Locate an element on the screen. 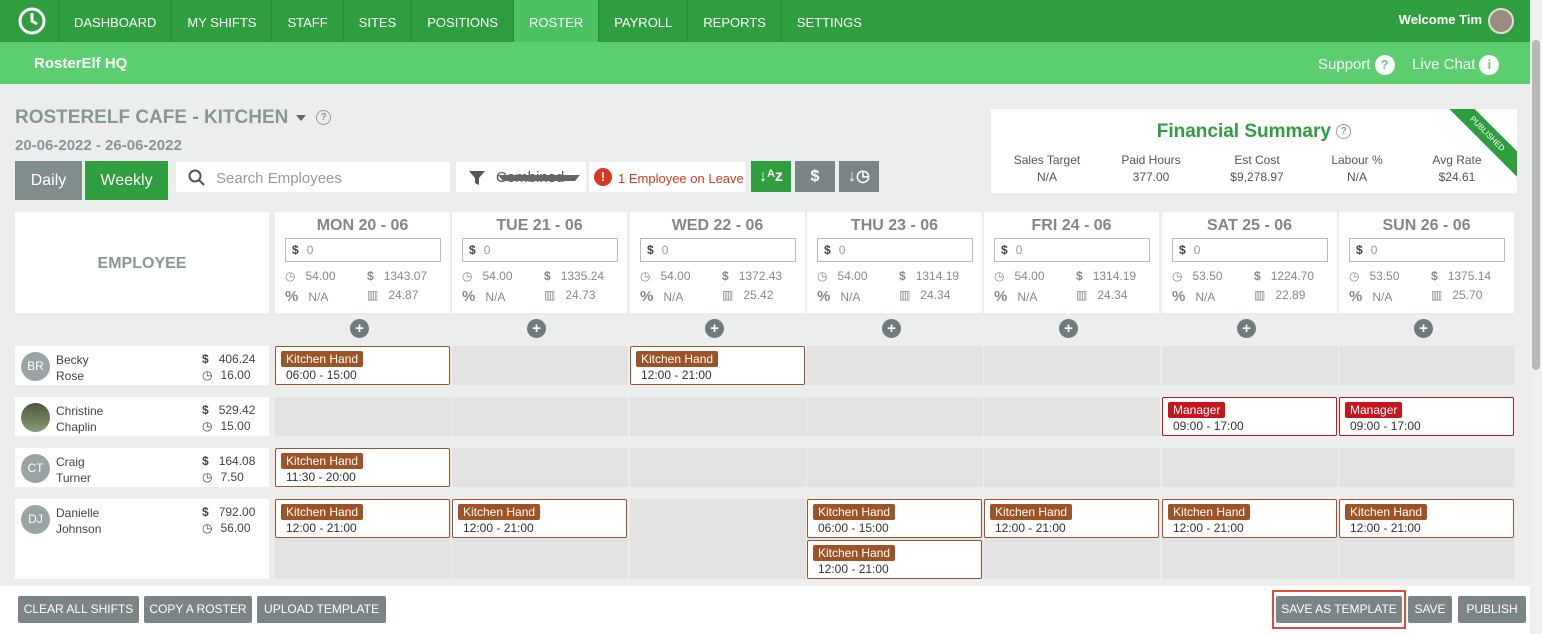 Image resolution: width=1542 pixels, height=634 pixels. chevron-down-icon is located at coordinates (300, 117).